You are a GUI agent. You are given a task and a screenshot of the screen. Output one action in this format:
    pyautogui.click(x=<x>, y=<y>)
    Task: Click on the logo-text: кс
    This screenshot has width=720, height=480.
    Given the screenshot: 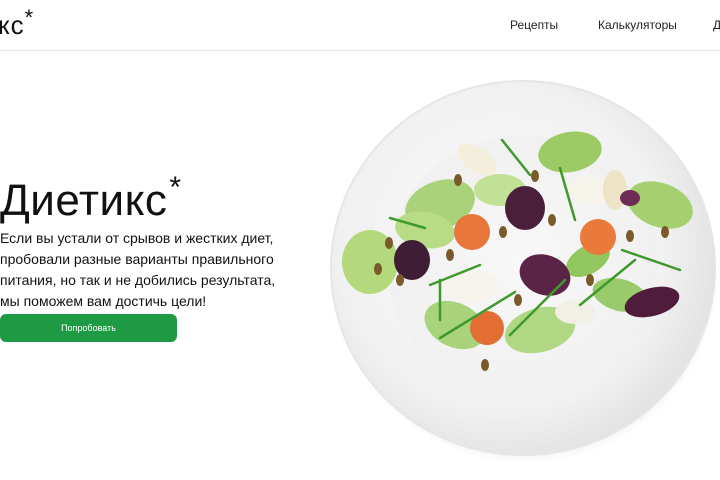 What is the action you would take?
    pyautogui.click(x=12, y=25)
    